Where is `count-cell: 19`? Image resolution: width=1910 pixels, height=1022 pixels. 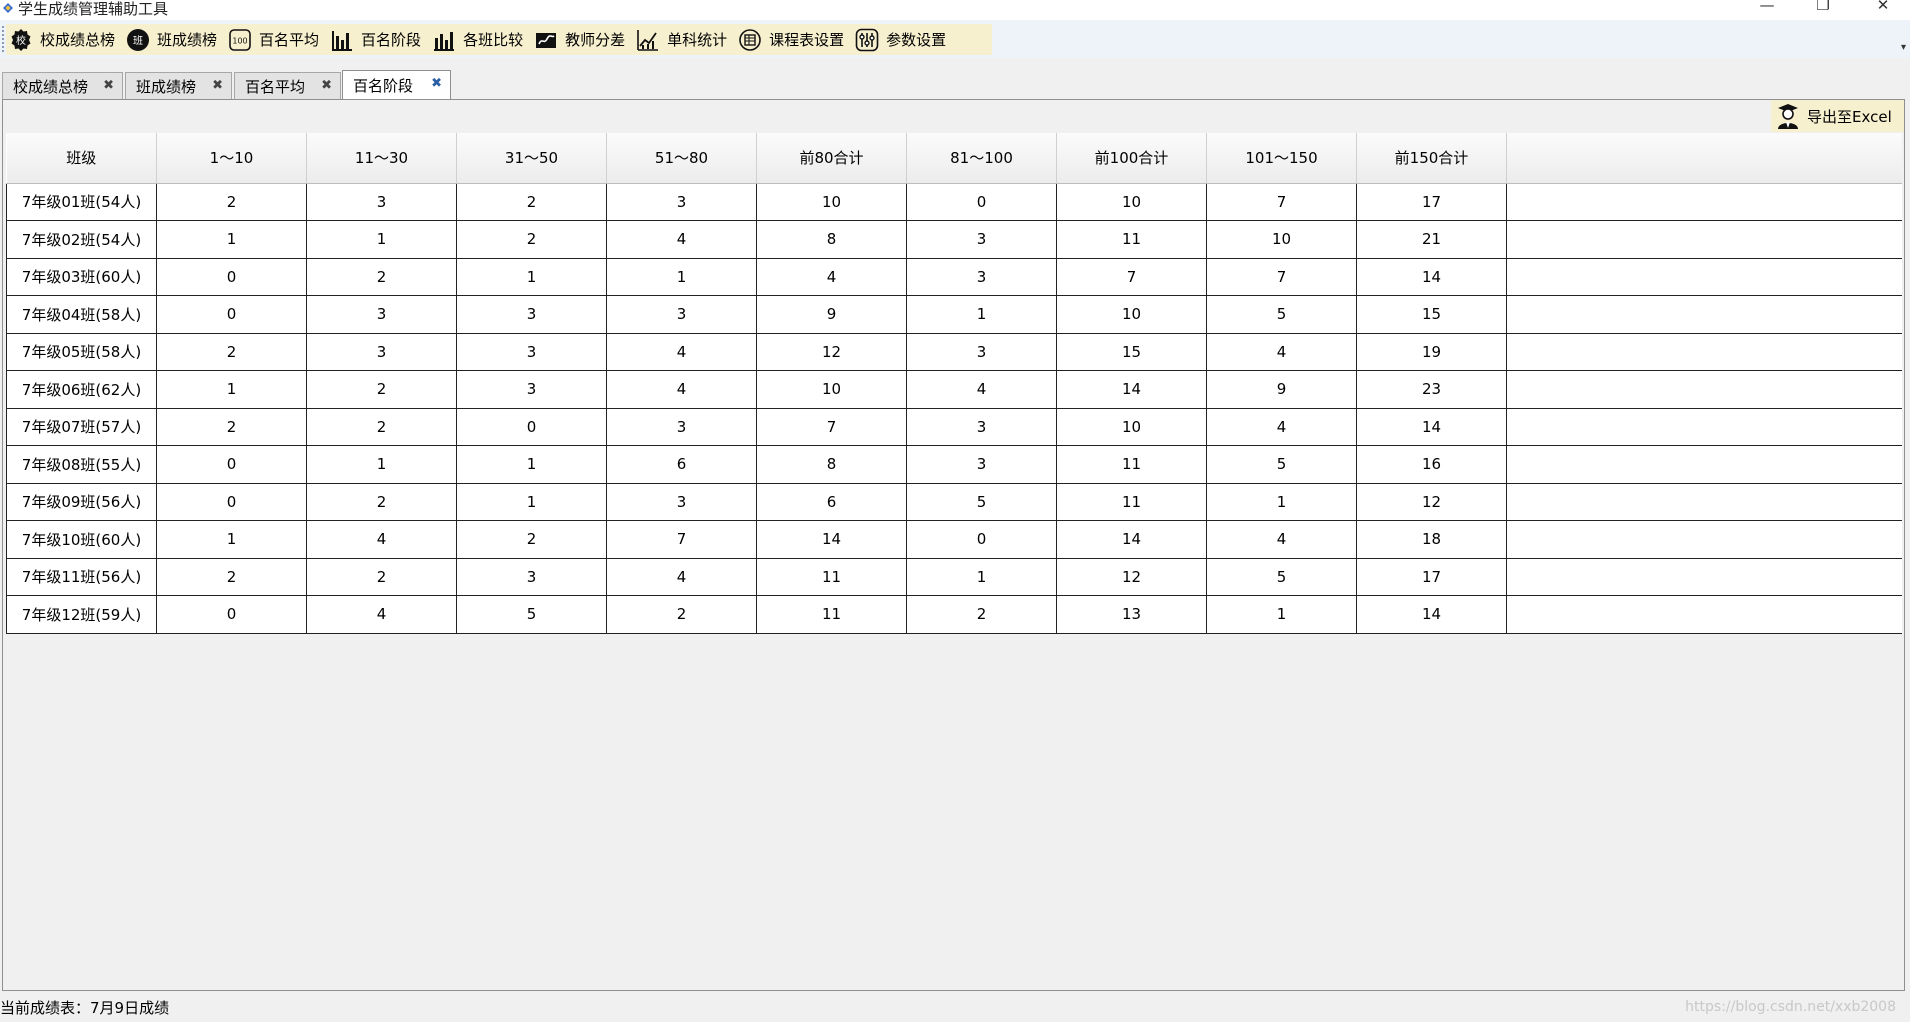 count-cell: 19 is located at coordinates (1431, 351).